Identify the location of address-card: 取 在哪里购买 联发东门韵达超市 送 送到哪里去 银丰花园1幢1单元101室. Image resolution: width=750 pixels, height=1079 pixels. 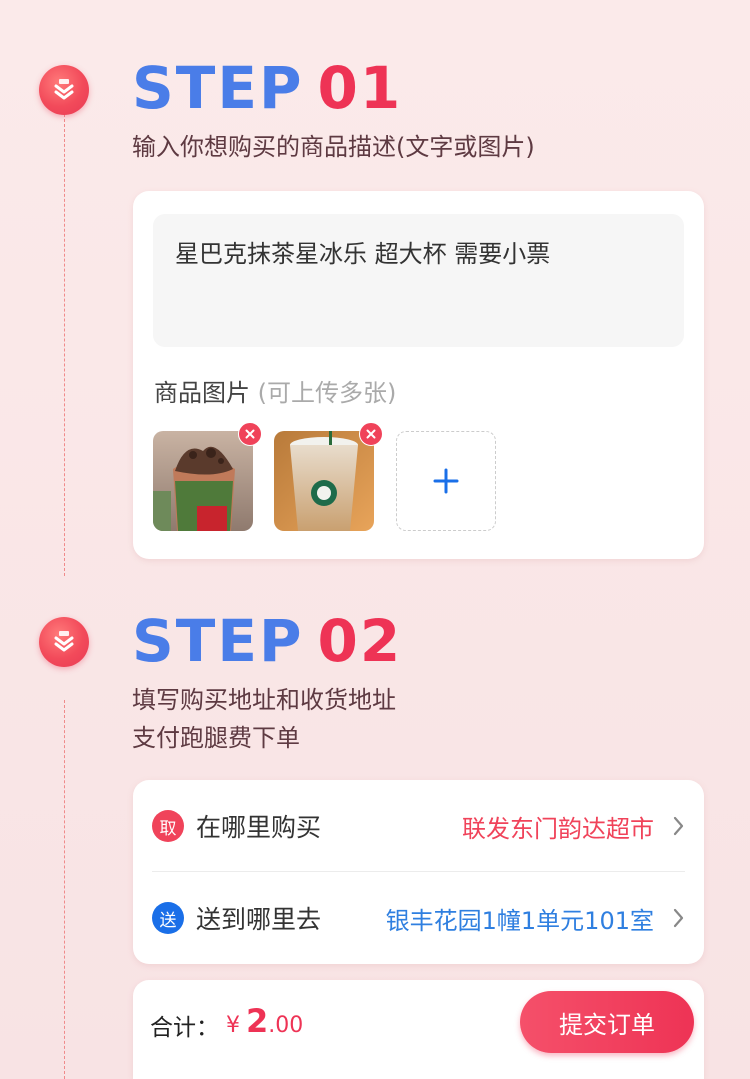
(418, 872).